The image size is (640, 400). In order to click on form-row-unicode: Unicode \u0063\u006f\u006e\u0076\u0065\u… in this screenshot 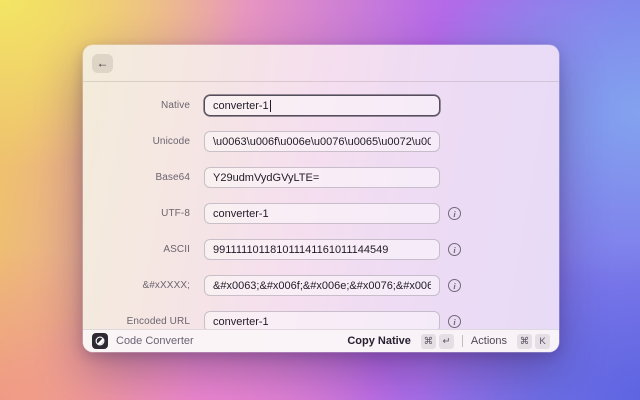, I will do `click(325, 141)`.